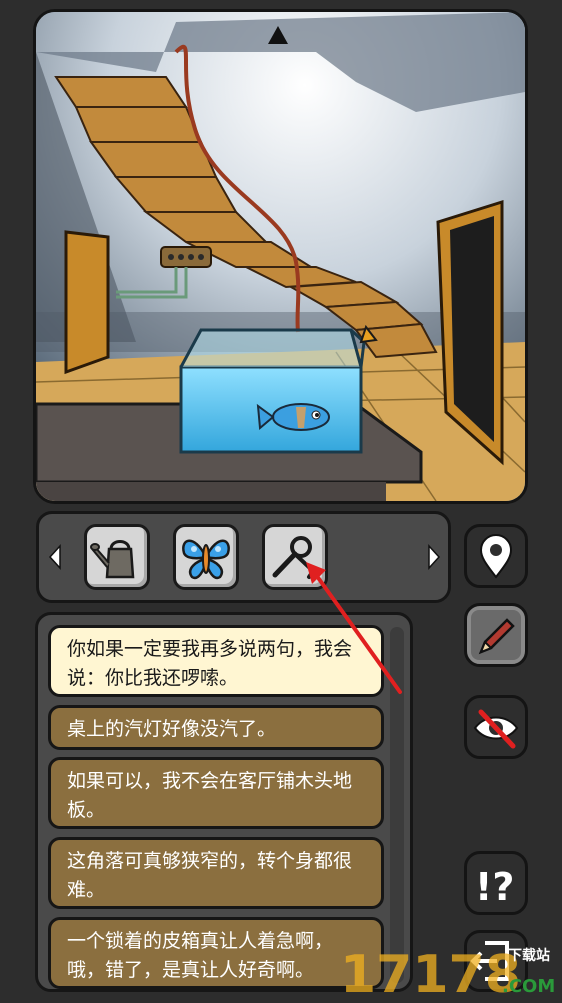 Image resolution: width=562 pixels, height=1003 pixels. I want to click on dialog-line: 一个锁着的皮箱真让人着急啊，哦，错了，是真让人好奇啊。, so click(216, 953).